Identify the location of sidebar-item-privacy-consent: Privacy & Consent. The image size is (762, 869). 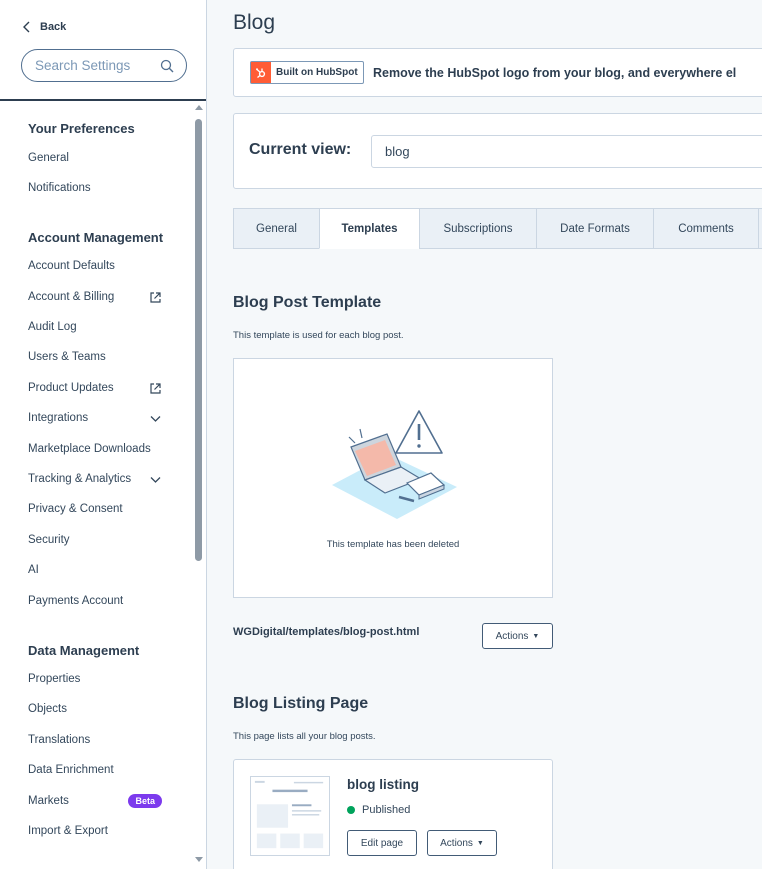
(98, 509).